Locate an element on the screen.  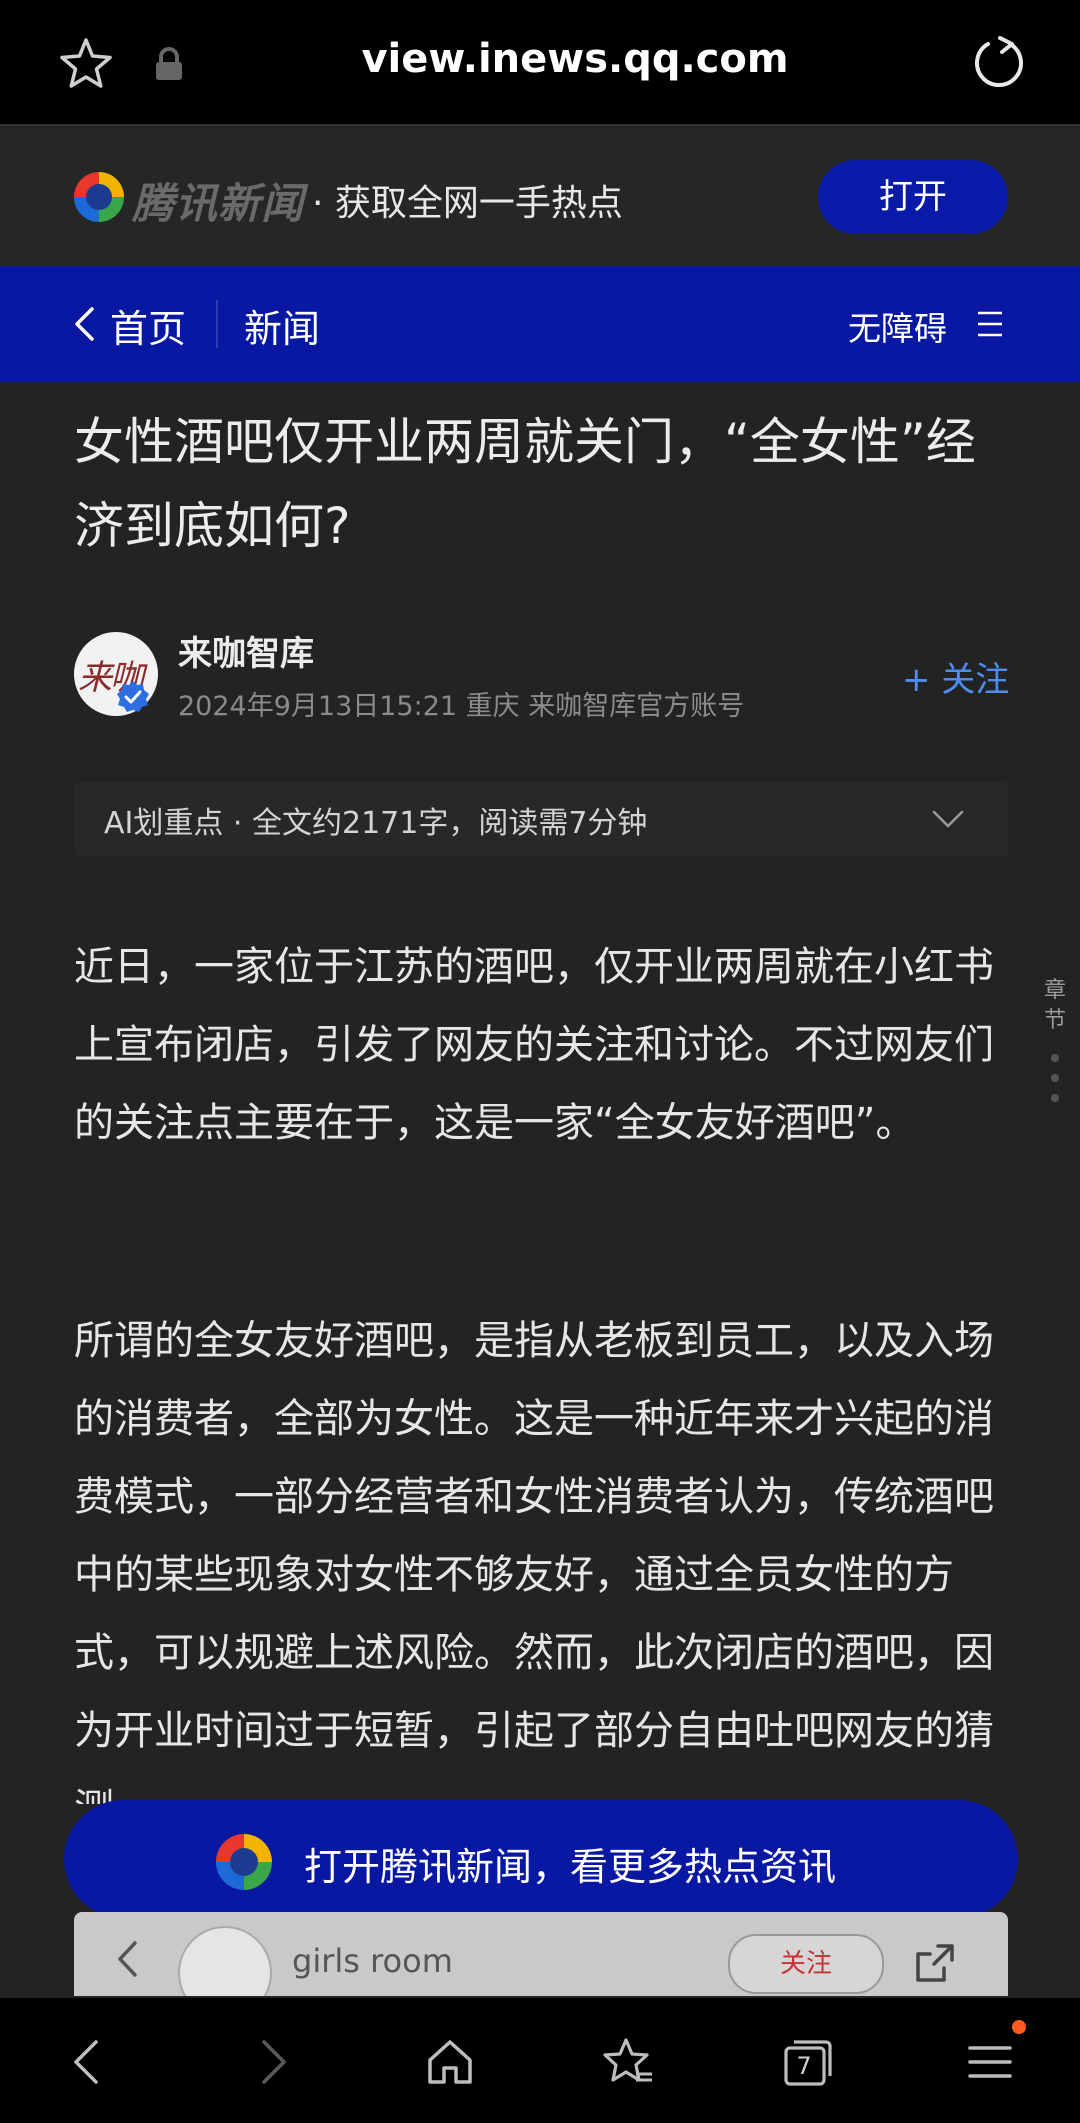
embedded-profile-card: girls room 关注 is located at coordinates (541, 1954).